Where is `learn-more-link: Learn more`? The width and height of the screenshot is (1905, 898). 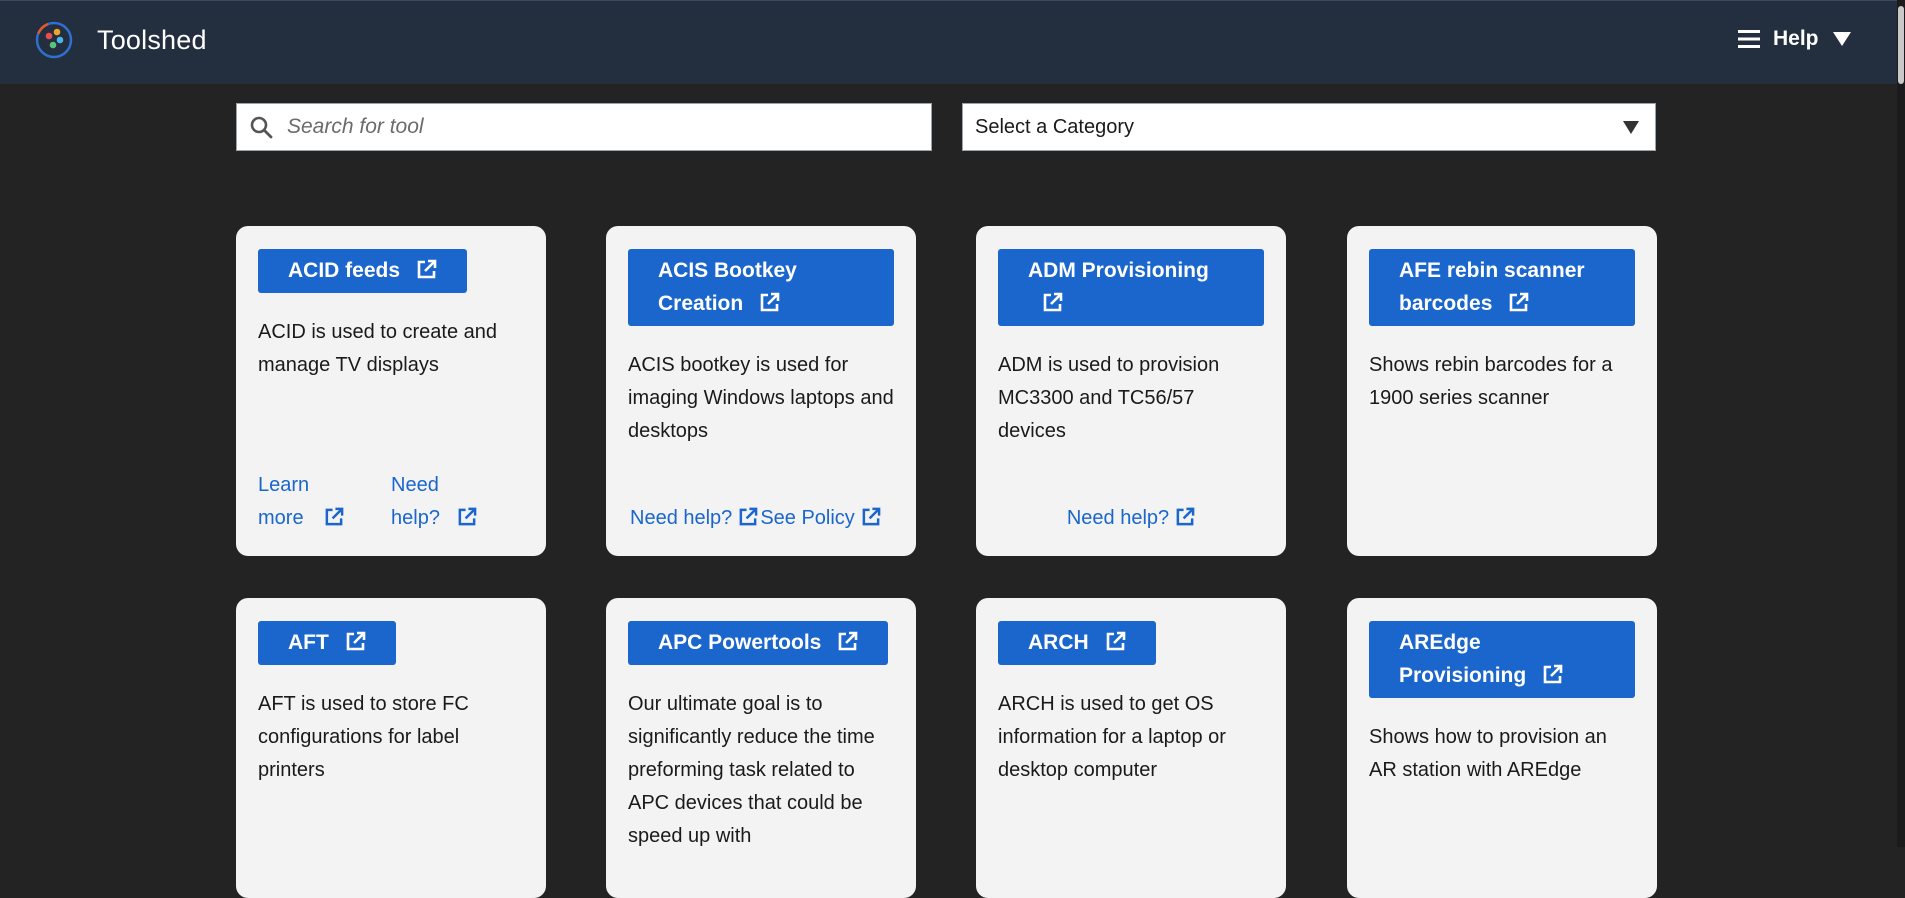
learn-more-link: Learn more is located at coordinates (324, 502).